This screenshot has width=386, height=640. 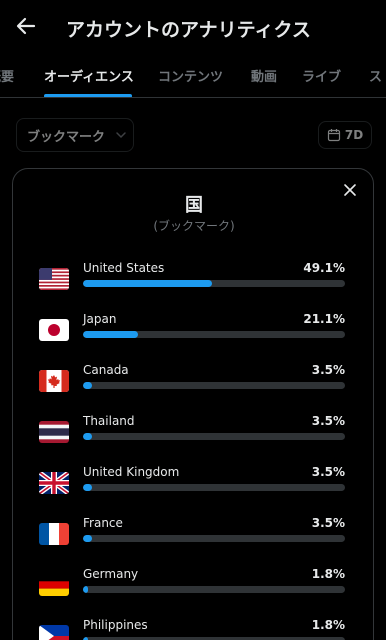 I want to click on country-name: United States, so click(x=124, y=268).